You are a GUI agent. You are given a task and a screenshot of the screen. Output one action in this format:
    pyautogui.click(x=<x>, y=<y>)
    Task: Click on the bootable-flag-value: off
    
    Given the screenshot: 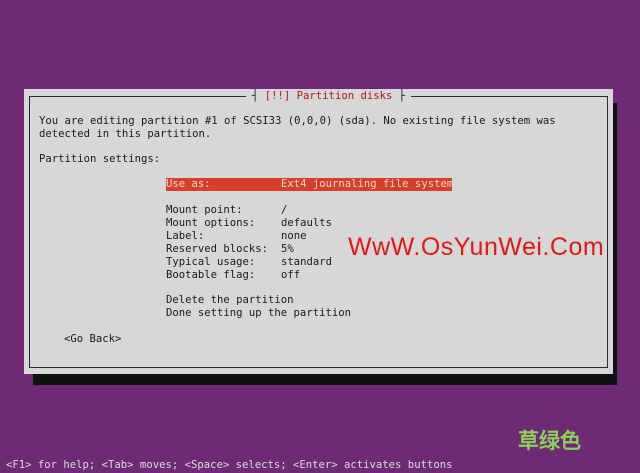 What is the action you would take?
    pyautogui.click(x=291, y=275)
    